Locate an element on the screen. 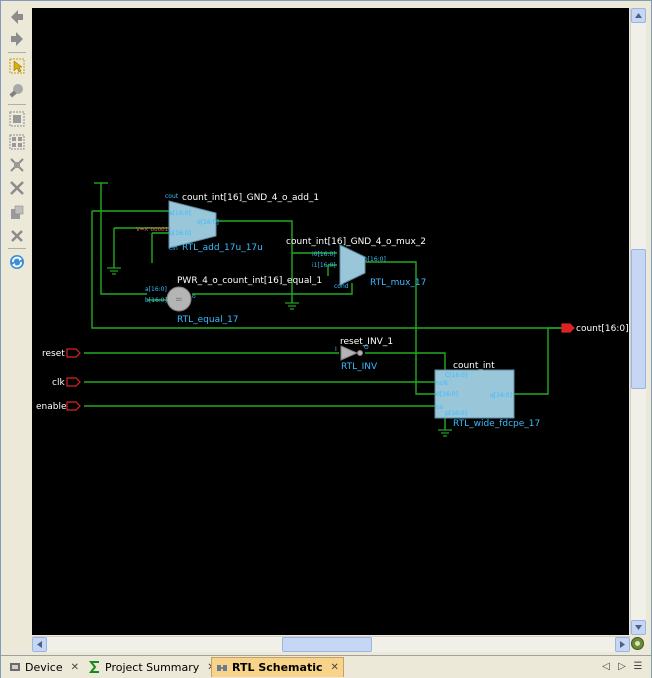 This screenshot has width=652, height=678. add-pin-o: o[16:0] is located at coordinates (208, 222).